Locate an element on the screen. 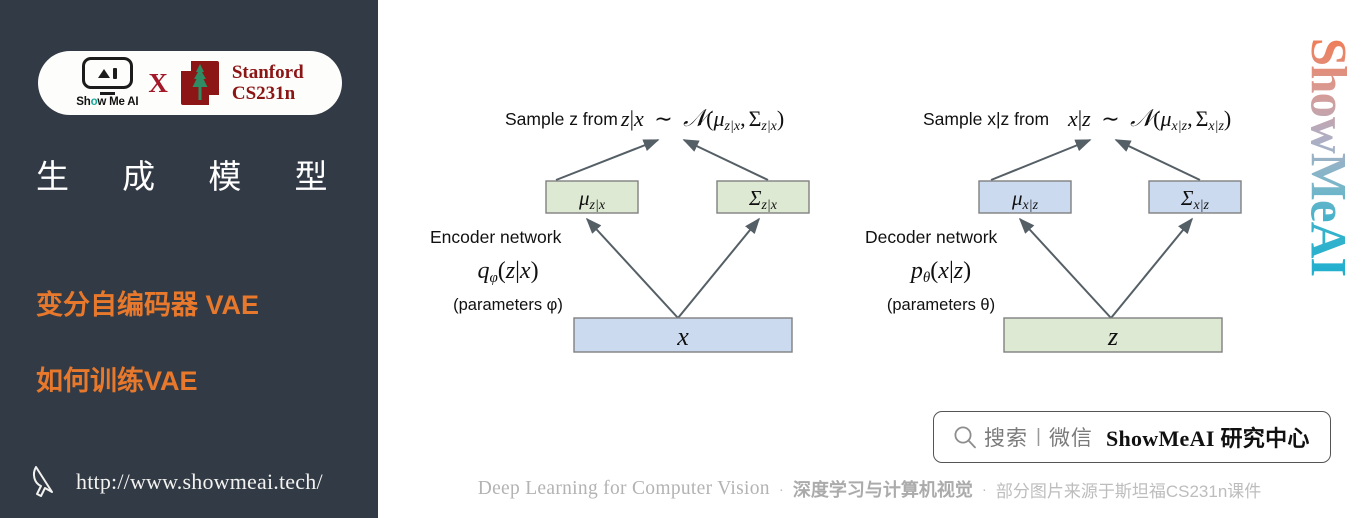  stanford-tree-icon is located at coordinates (200, 82).